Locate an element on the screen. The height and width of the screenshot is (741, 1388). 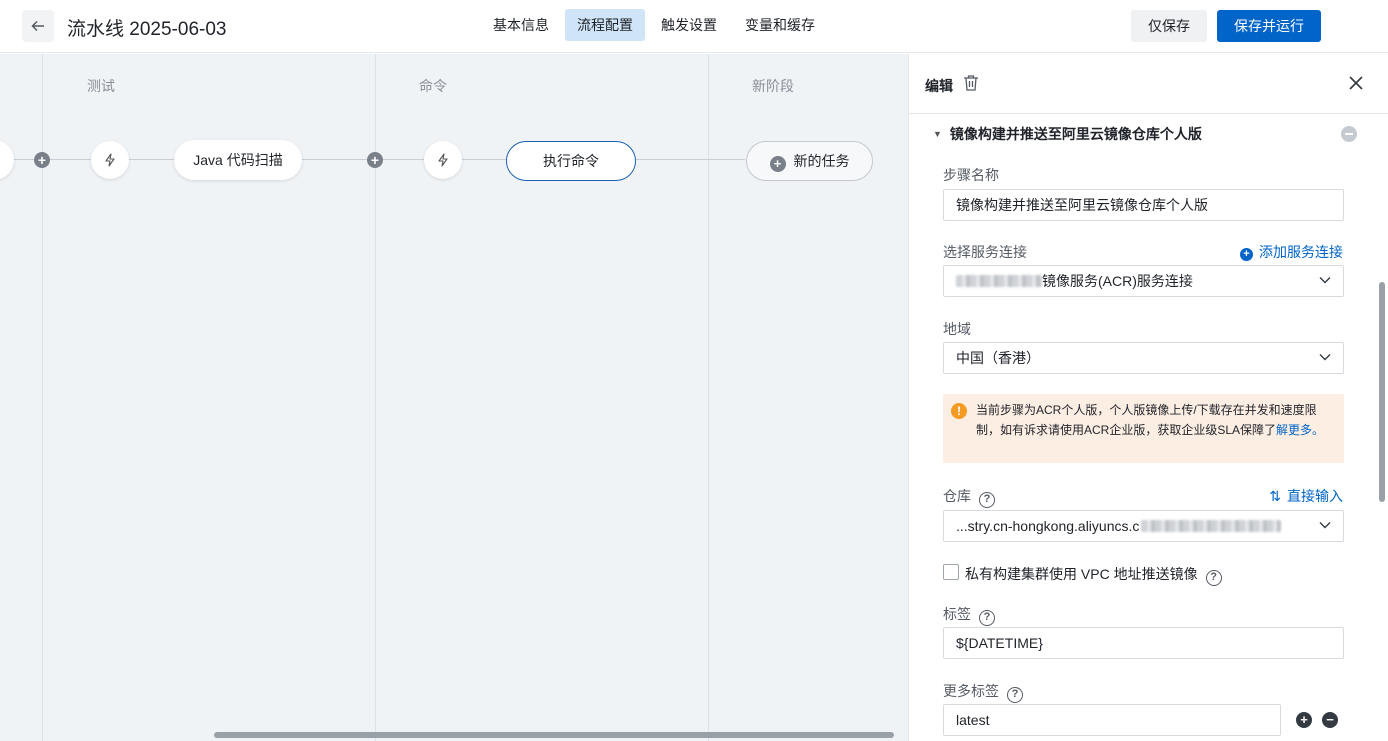
tab-basic-info: 基本信息 is located at coordinates (521, 25).